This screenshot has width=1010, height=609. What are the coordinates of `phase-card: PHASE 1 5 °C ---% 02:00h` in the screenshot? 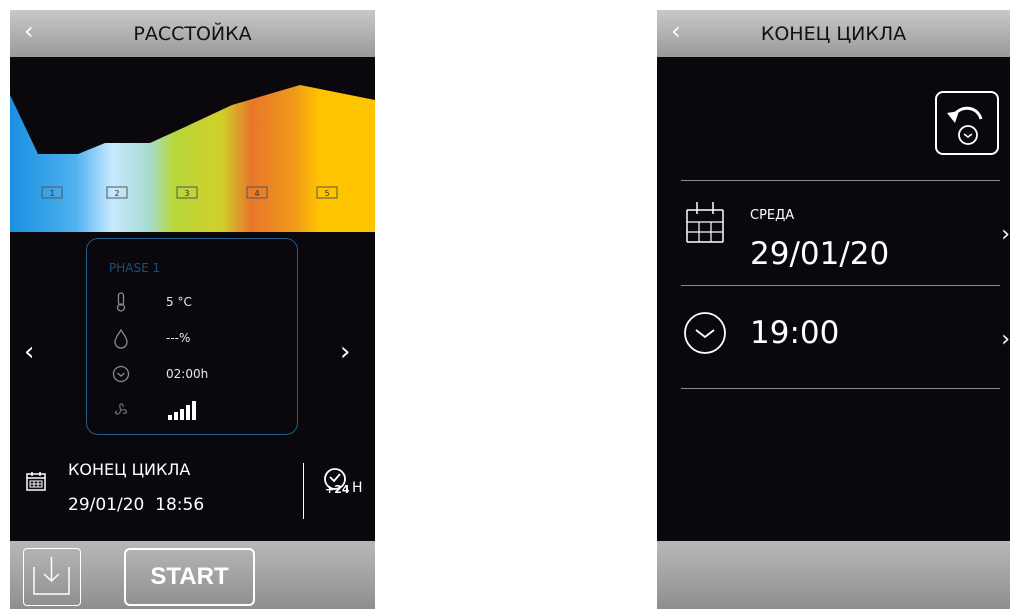 It's located at (192, 336).